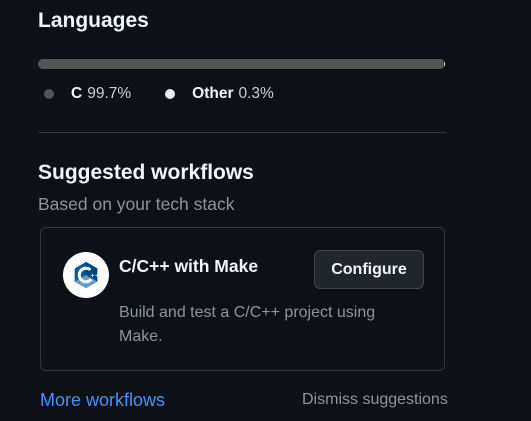 This screenshot has height=421, width=531. Describe the element at coordinates (146, 172) in the screenshot. I see `suggested-workflows-heading: Suggested workflows` at that location.